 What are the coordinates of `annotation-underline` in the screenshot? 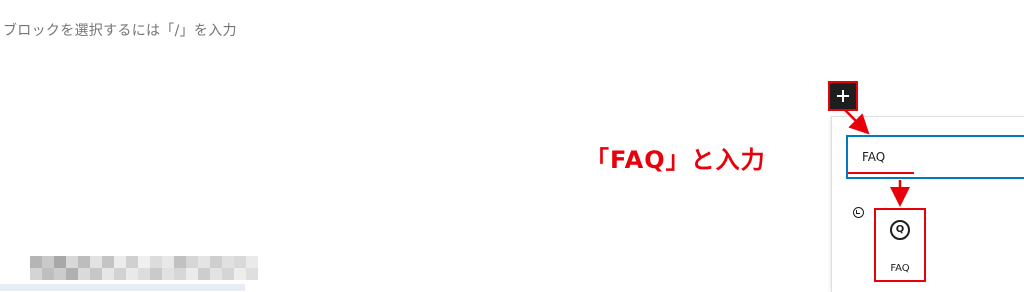 It's located at (881, 173).